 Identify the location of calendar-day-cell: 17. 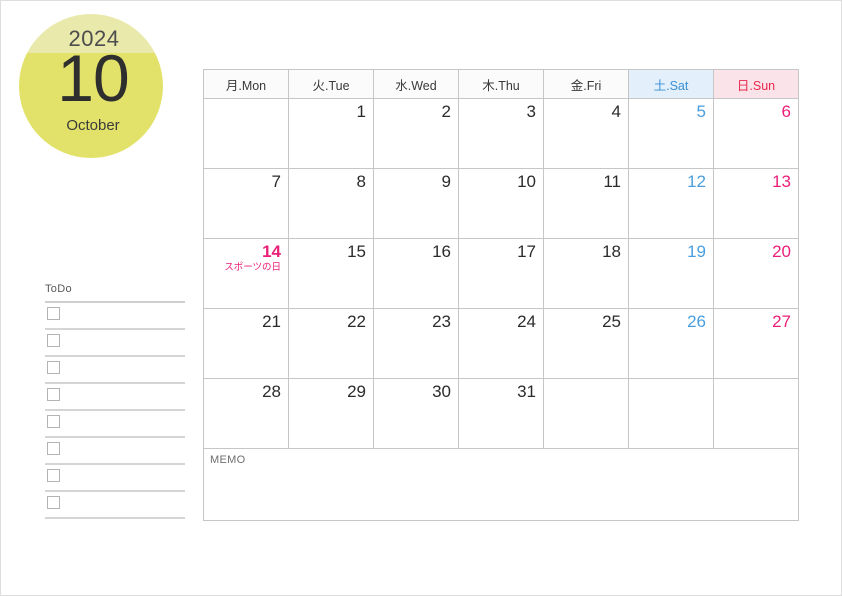
(501, 273).